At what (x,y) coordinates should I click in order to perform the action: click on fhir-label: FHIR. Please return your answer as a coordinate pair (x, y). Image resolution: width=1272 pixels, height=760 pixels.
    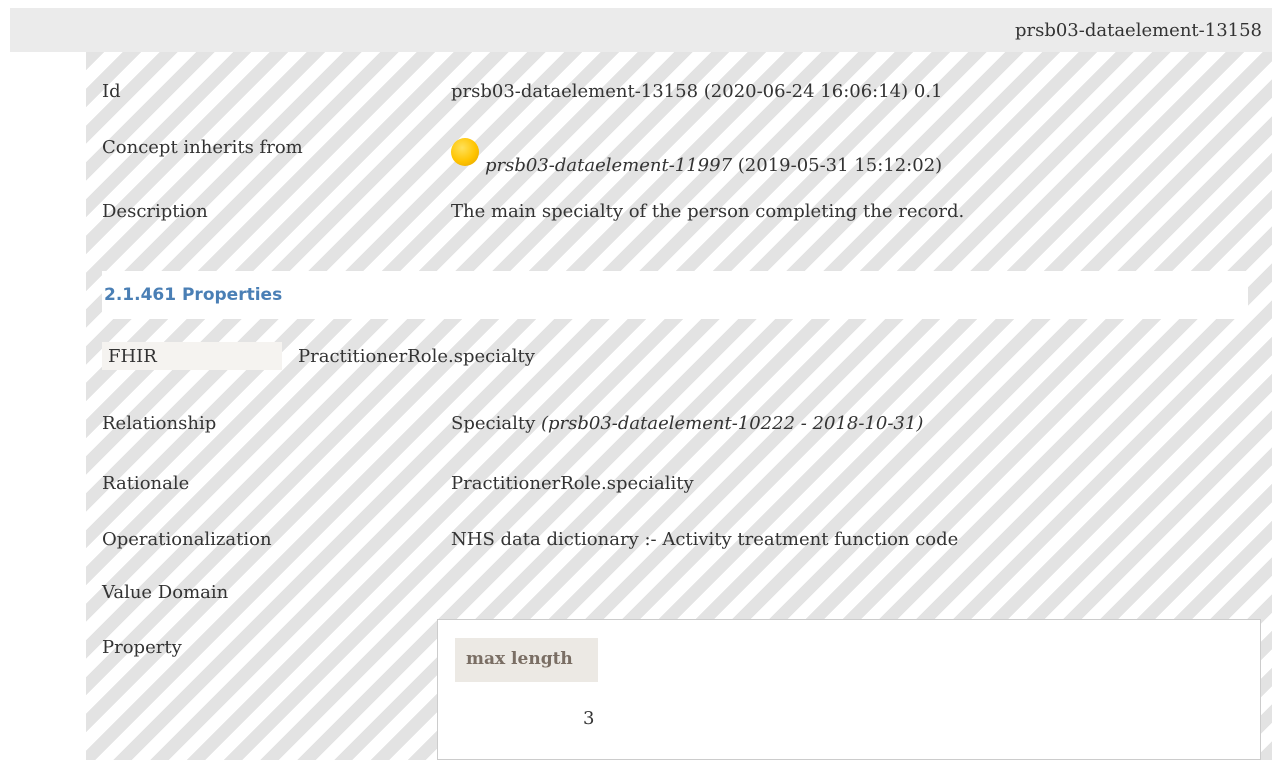
    Looking at the image, I should click on (132, 356).